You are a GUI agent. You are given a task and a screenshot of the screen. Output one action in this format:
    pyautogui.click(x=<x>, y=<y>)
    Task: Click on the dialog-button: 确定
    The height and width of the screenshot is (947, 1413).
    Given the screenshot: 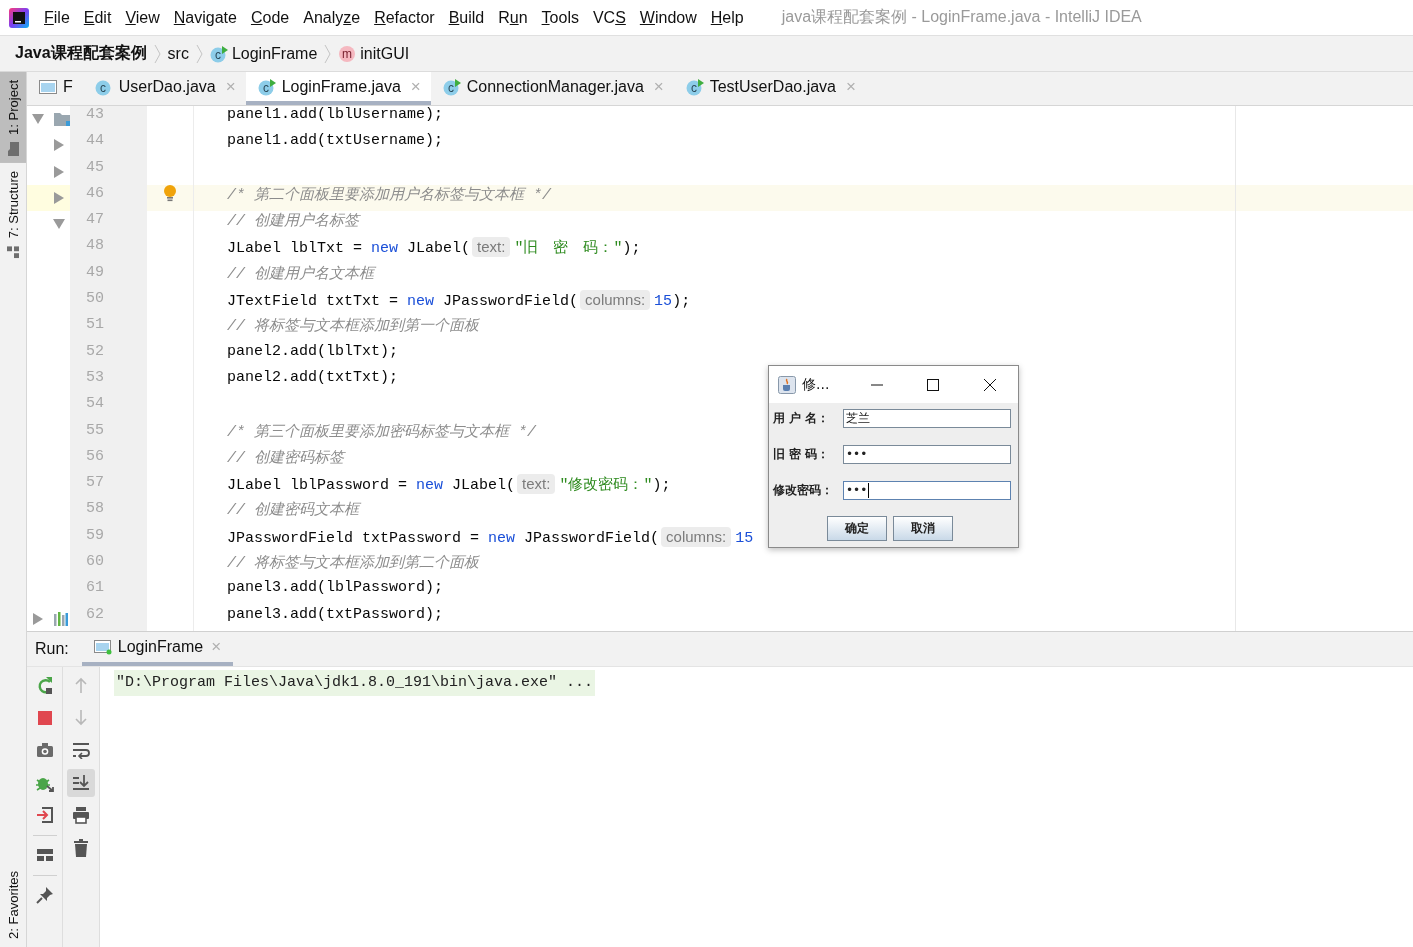 What is the action you would take?
    pyautogui.click(x=856, y=528)
    